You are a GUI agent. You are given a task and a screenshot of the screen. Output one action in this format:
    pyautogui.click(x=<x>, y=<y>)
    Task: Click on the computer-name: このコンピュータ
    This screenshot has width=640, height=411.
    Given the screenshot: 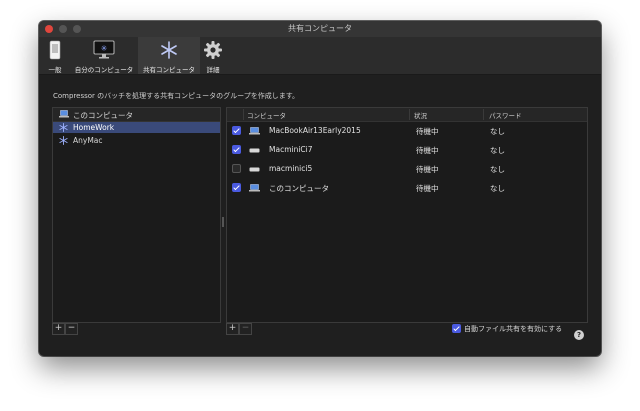 What is the action you would take?
    pyautogui.click(x=299, y=188)
    